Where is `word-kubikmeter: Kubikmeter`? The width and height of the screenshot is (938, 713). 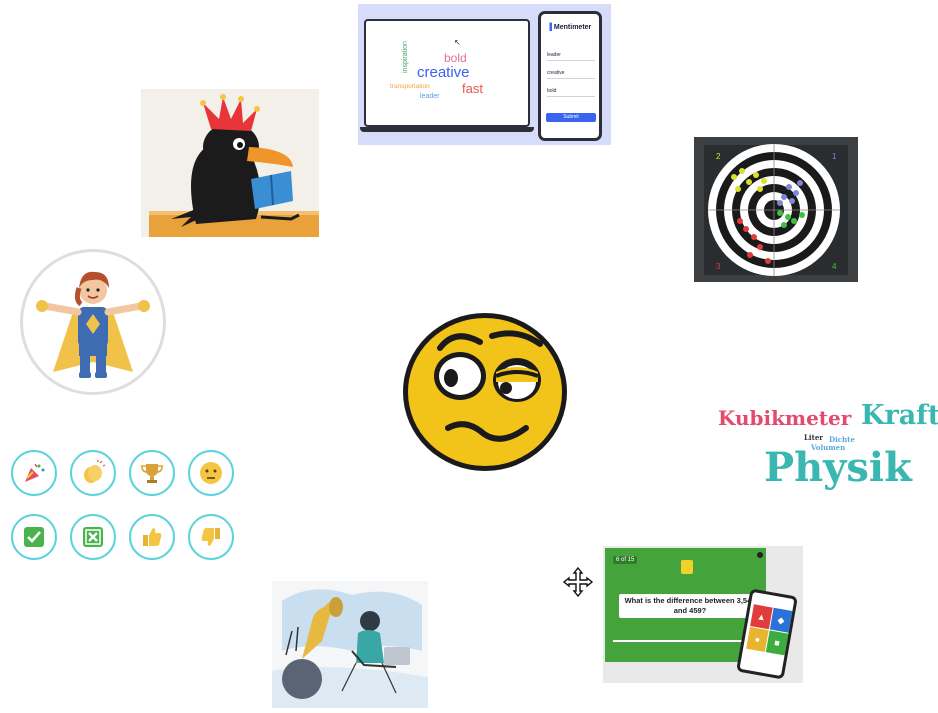 word-kubikmeter: Kubikmeter is located at coordinates (785, 418).